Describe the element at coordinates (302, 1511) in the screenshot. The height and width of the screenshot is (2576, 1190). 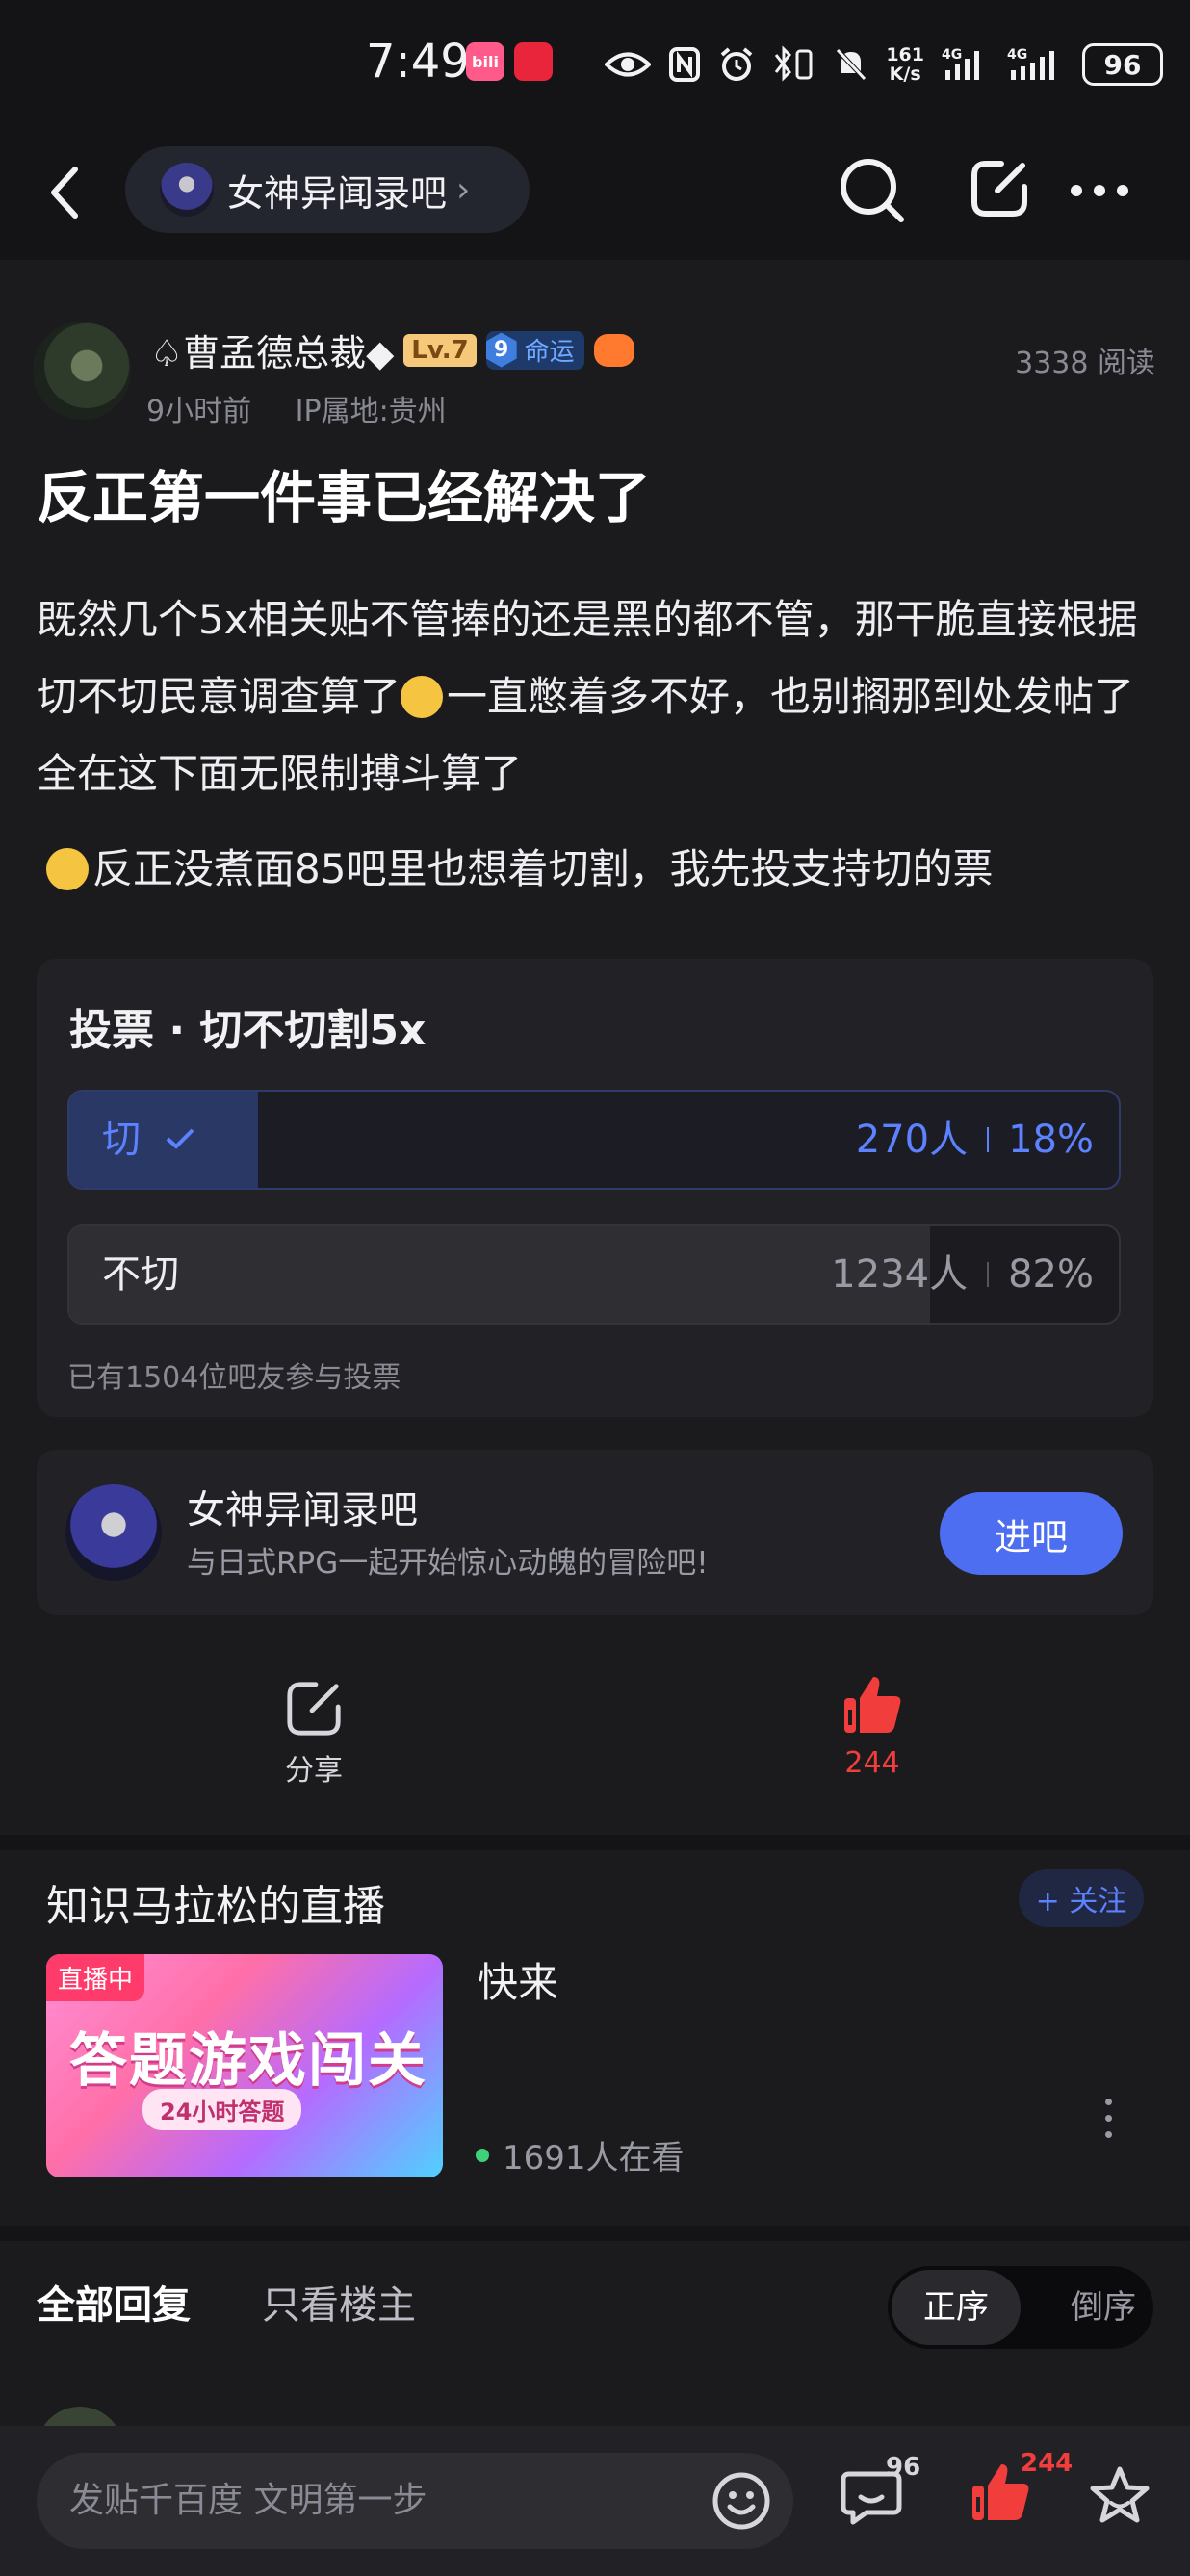
I see `forum-card-name: 女神异闻录吧` at that location.